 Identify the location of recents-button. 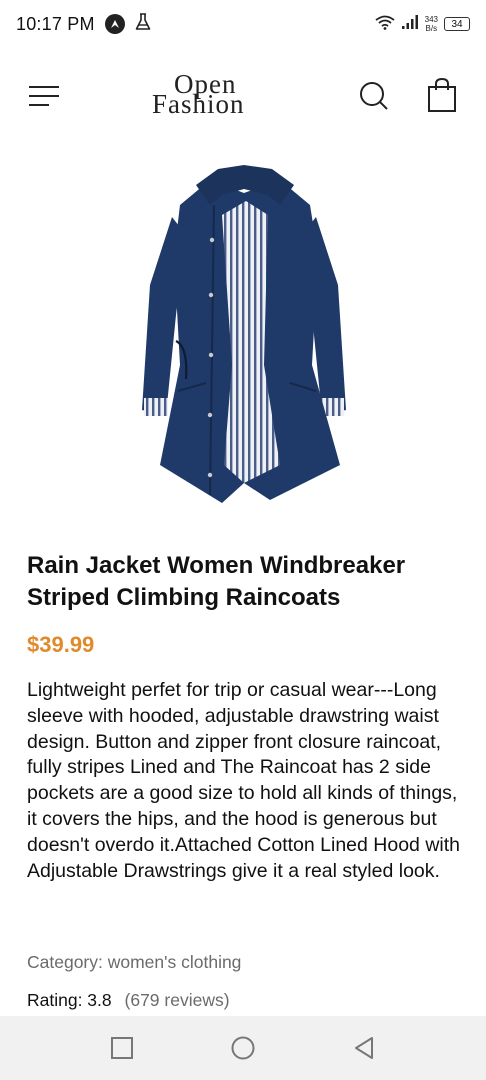
(122, 1048).